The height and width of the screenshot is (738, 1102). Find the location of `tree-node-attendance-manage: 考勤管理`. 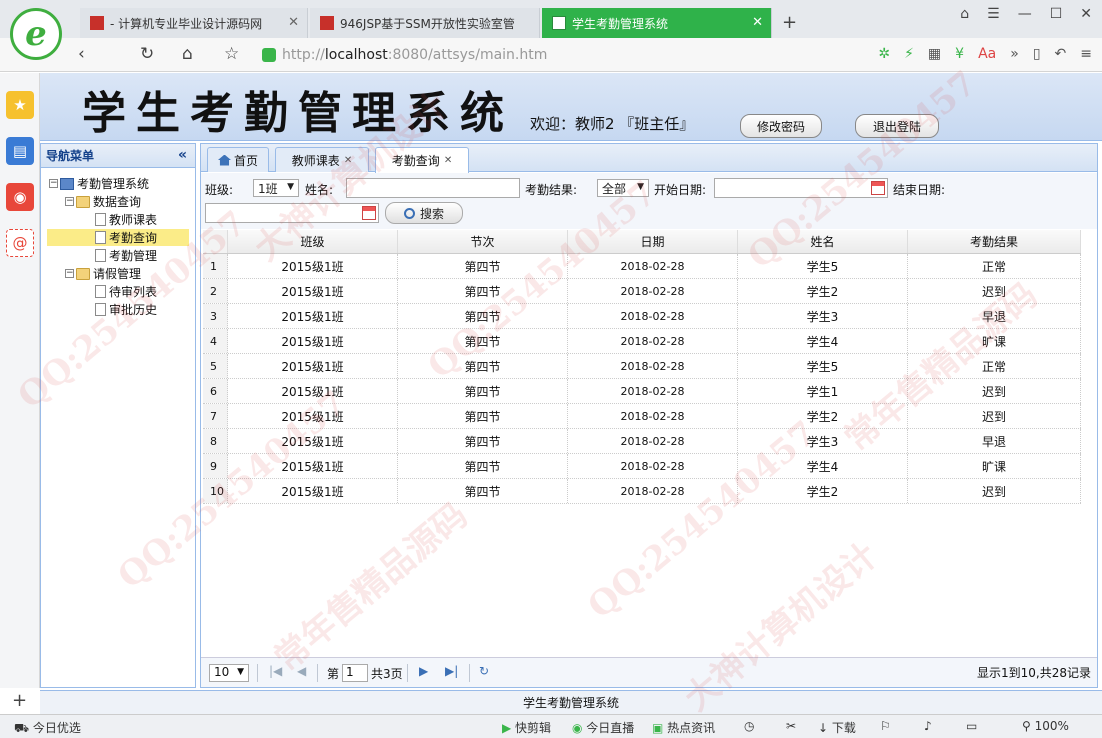

tree-node-attendance-manage: 考勤管理 is located at coordinates (126, 255).